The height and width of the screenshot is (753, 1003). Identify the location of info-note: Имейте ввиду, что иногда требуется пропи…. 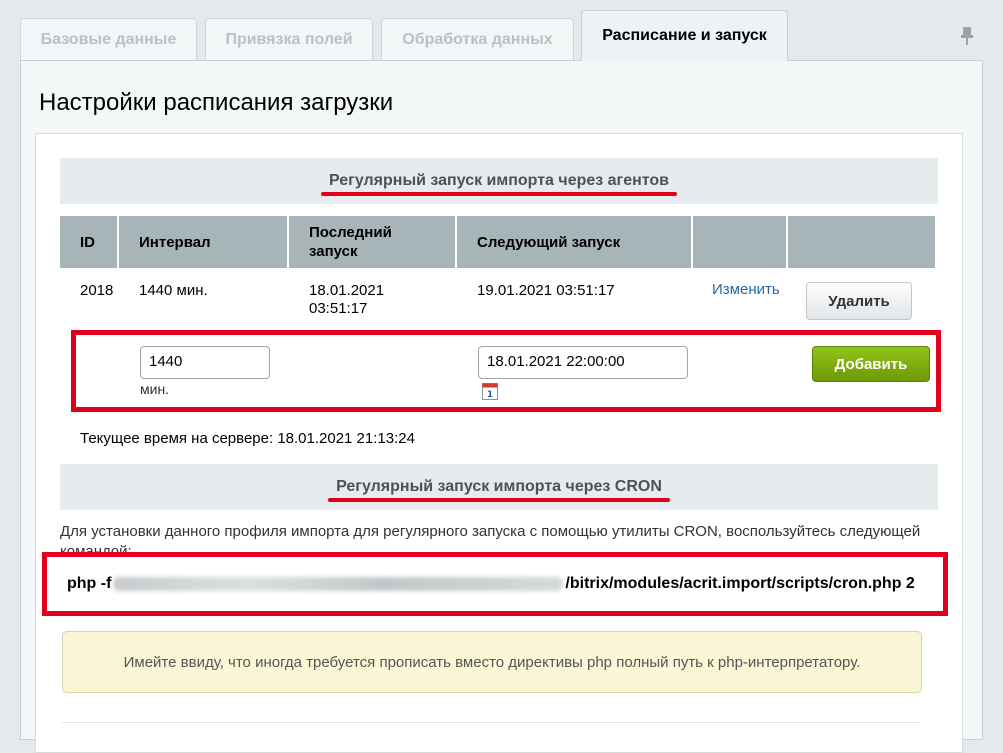
(492, 662).